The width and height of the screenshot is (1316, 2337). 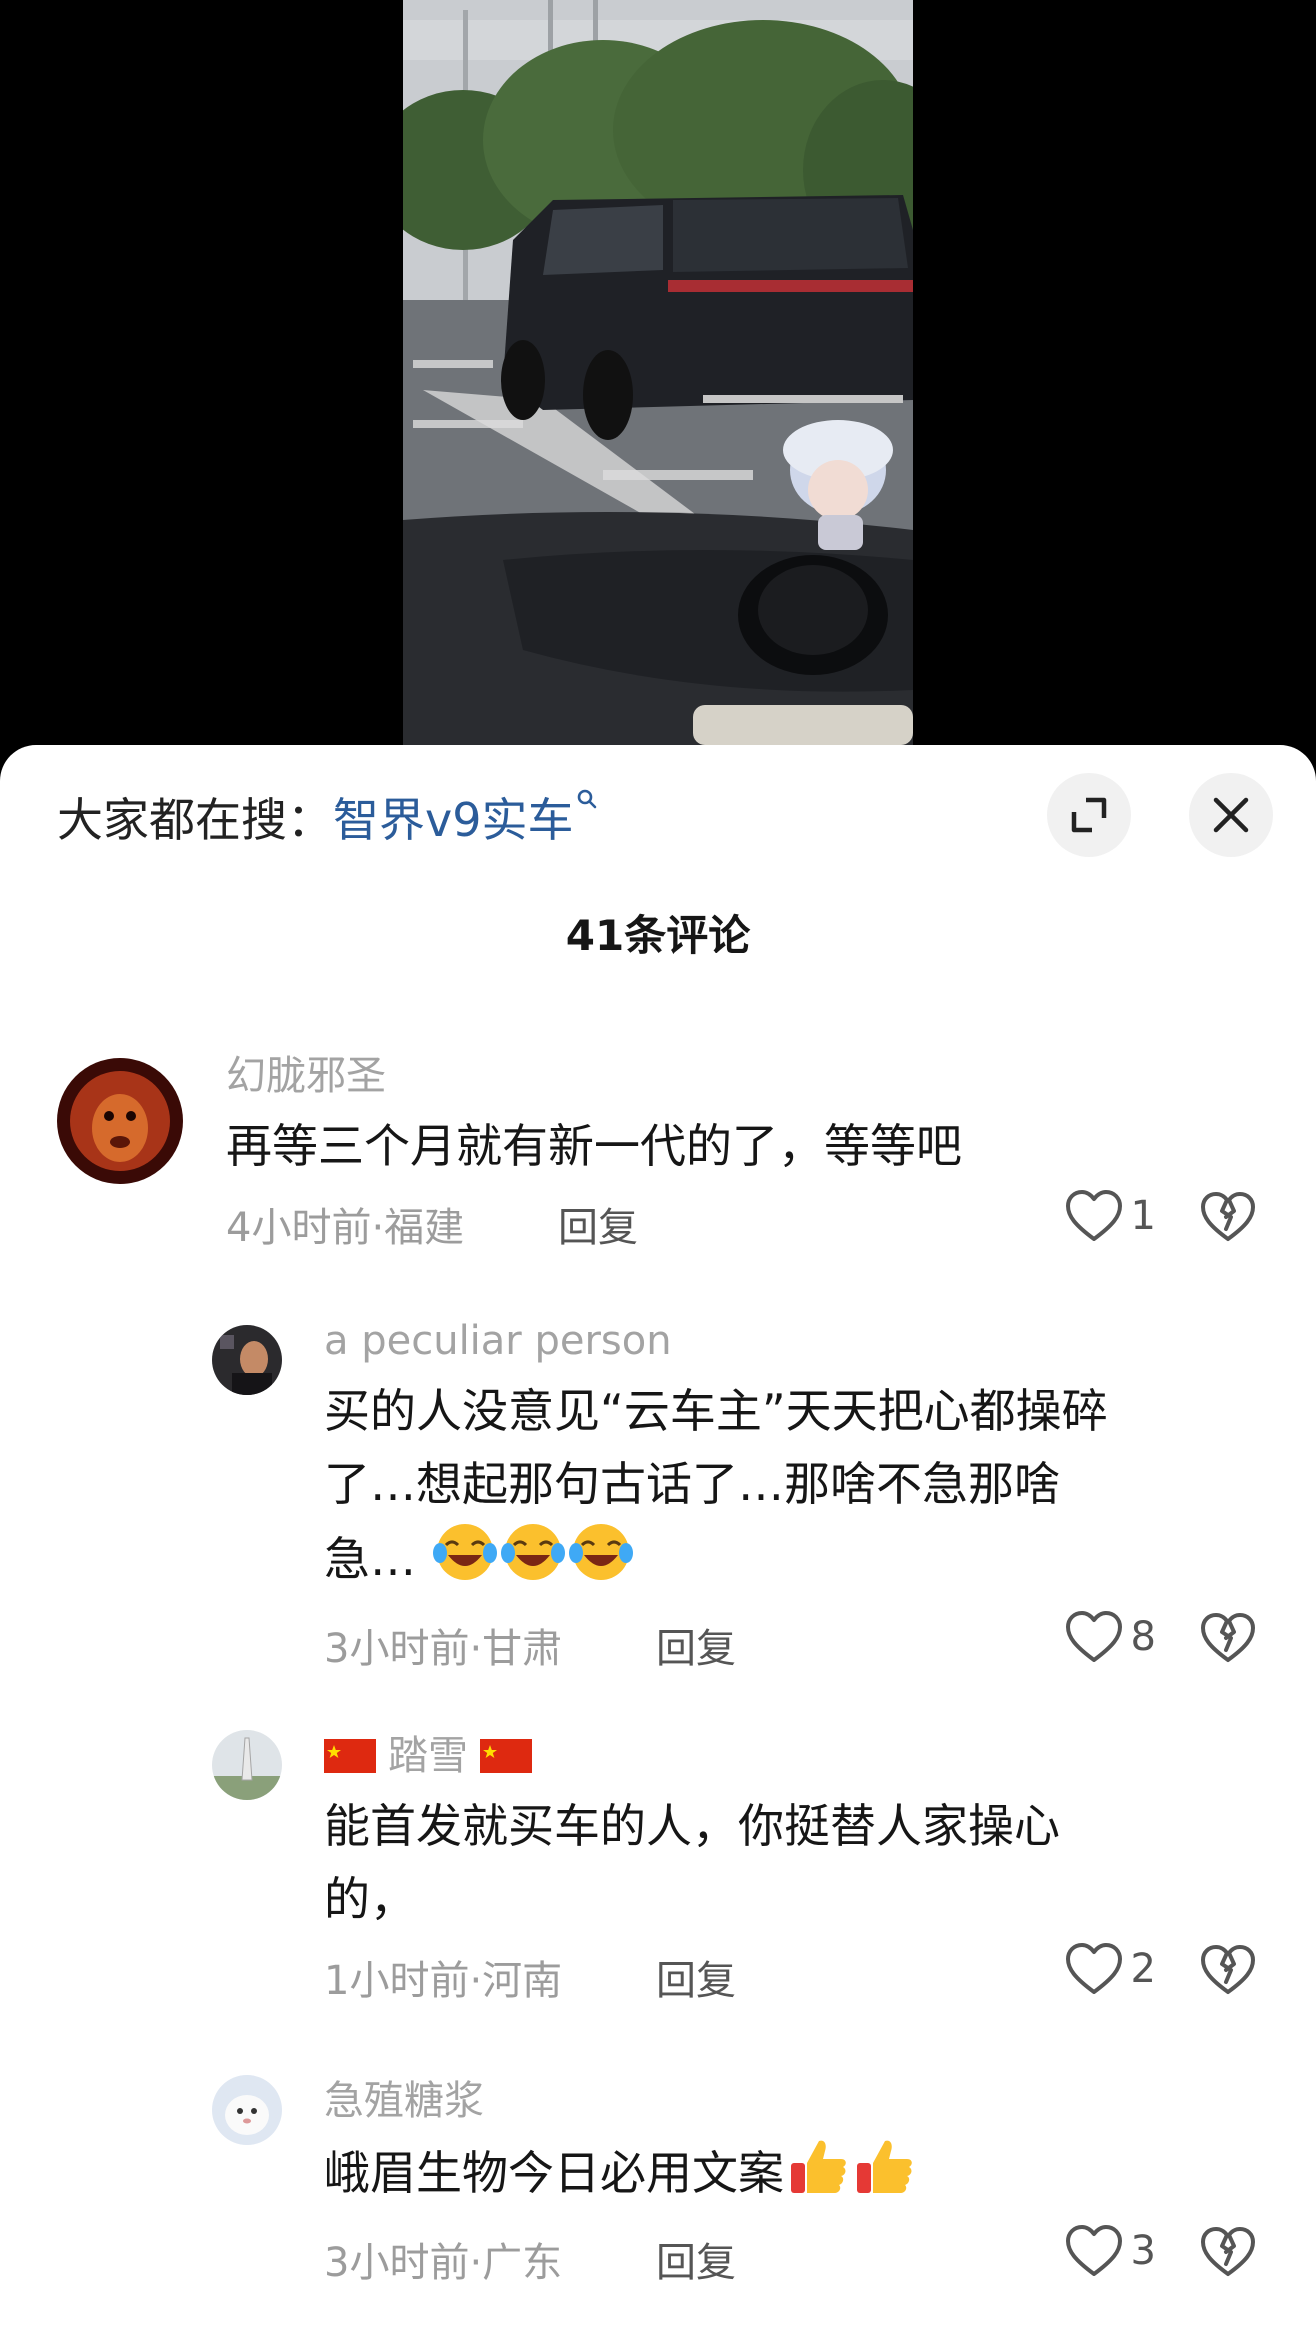 I want to click on comment-text-line: 的，, so click(x=370, y=1899).